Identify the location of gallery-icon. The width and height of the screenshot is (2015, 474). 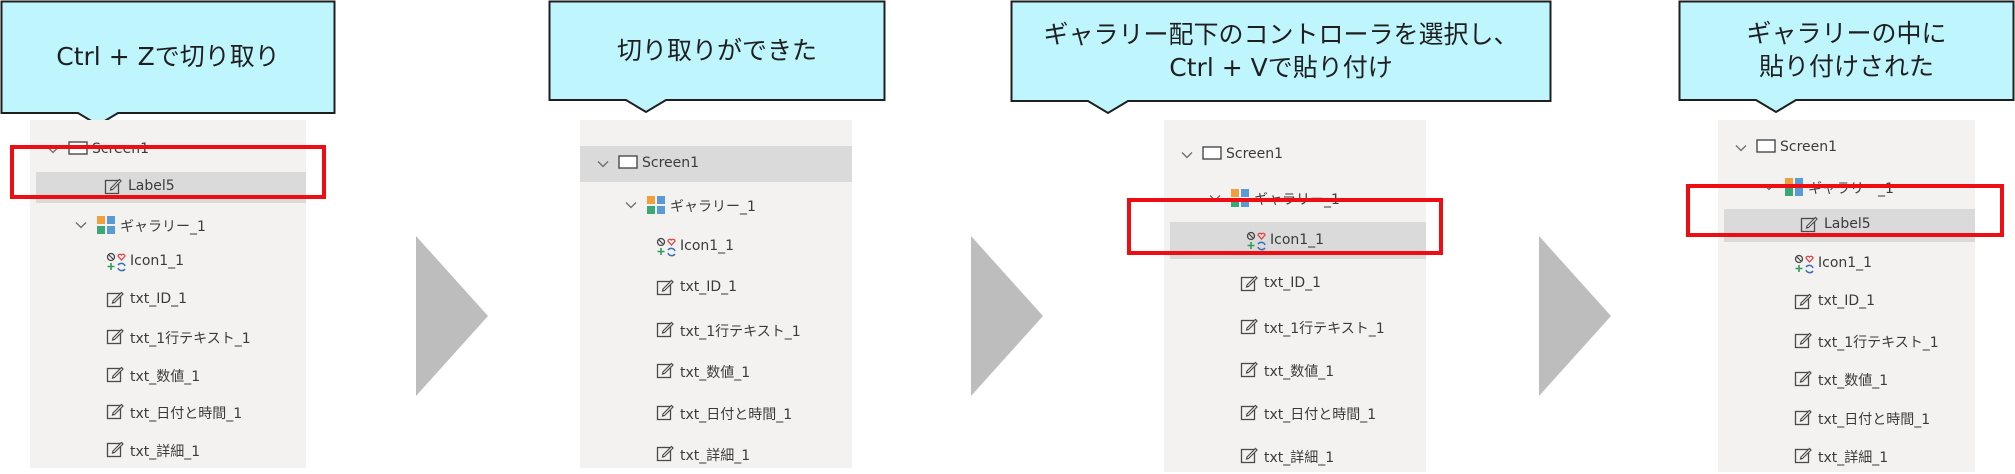
(656, 207).